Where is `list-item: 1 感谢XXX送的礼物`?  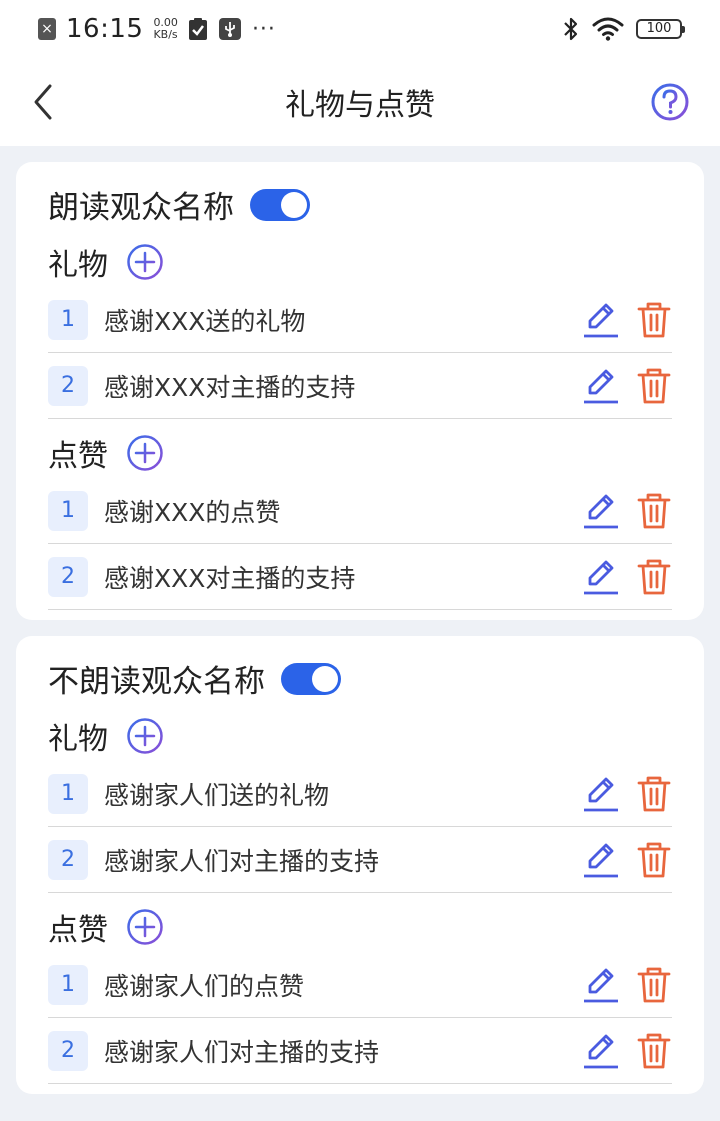
list-item: 1 感谢XXX送的礼物 is located at coordinates (360, 320).